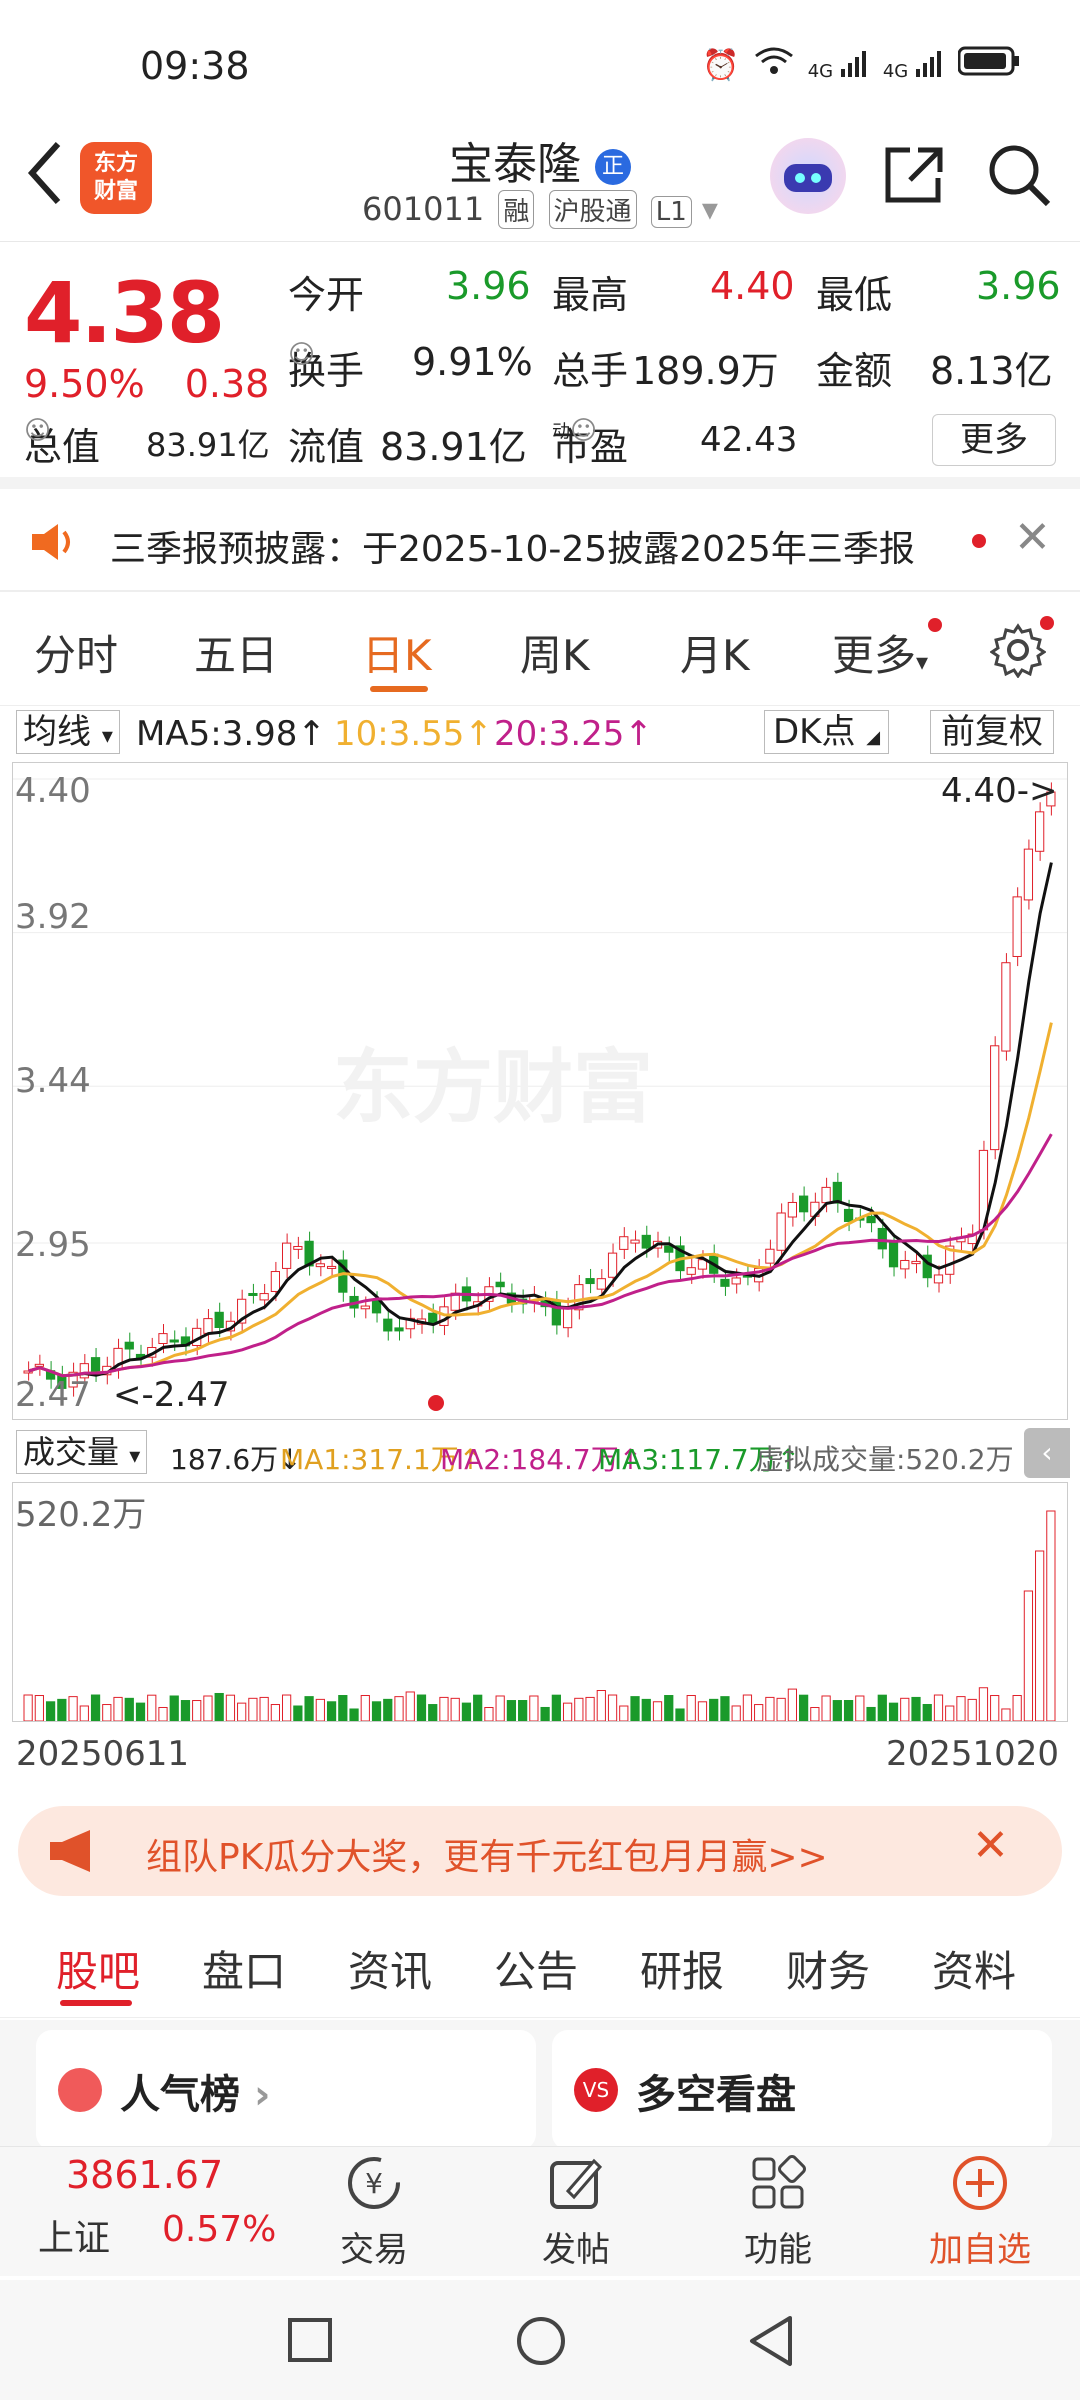 The width and height of the screenshot is (1080, 2400). I want to click on volume-value: 189.9万, so click(705, 371).